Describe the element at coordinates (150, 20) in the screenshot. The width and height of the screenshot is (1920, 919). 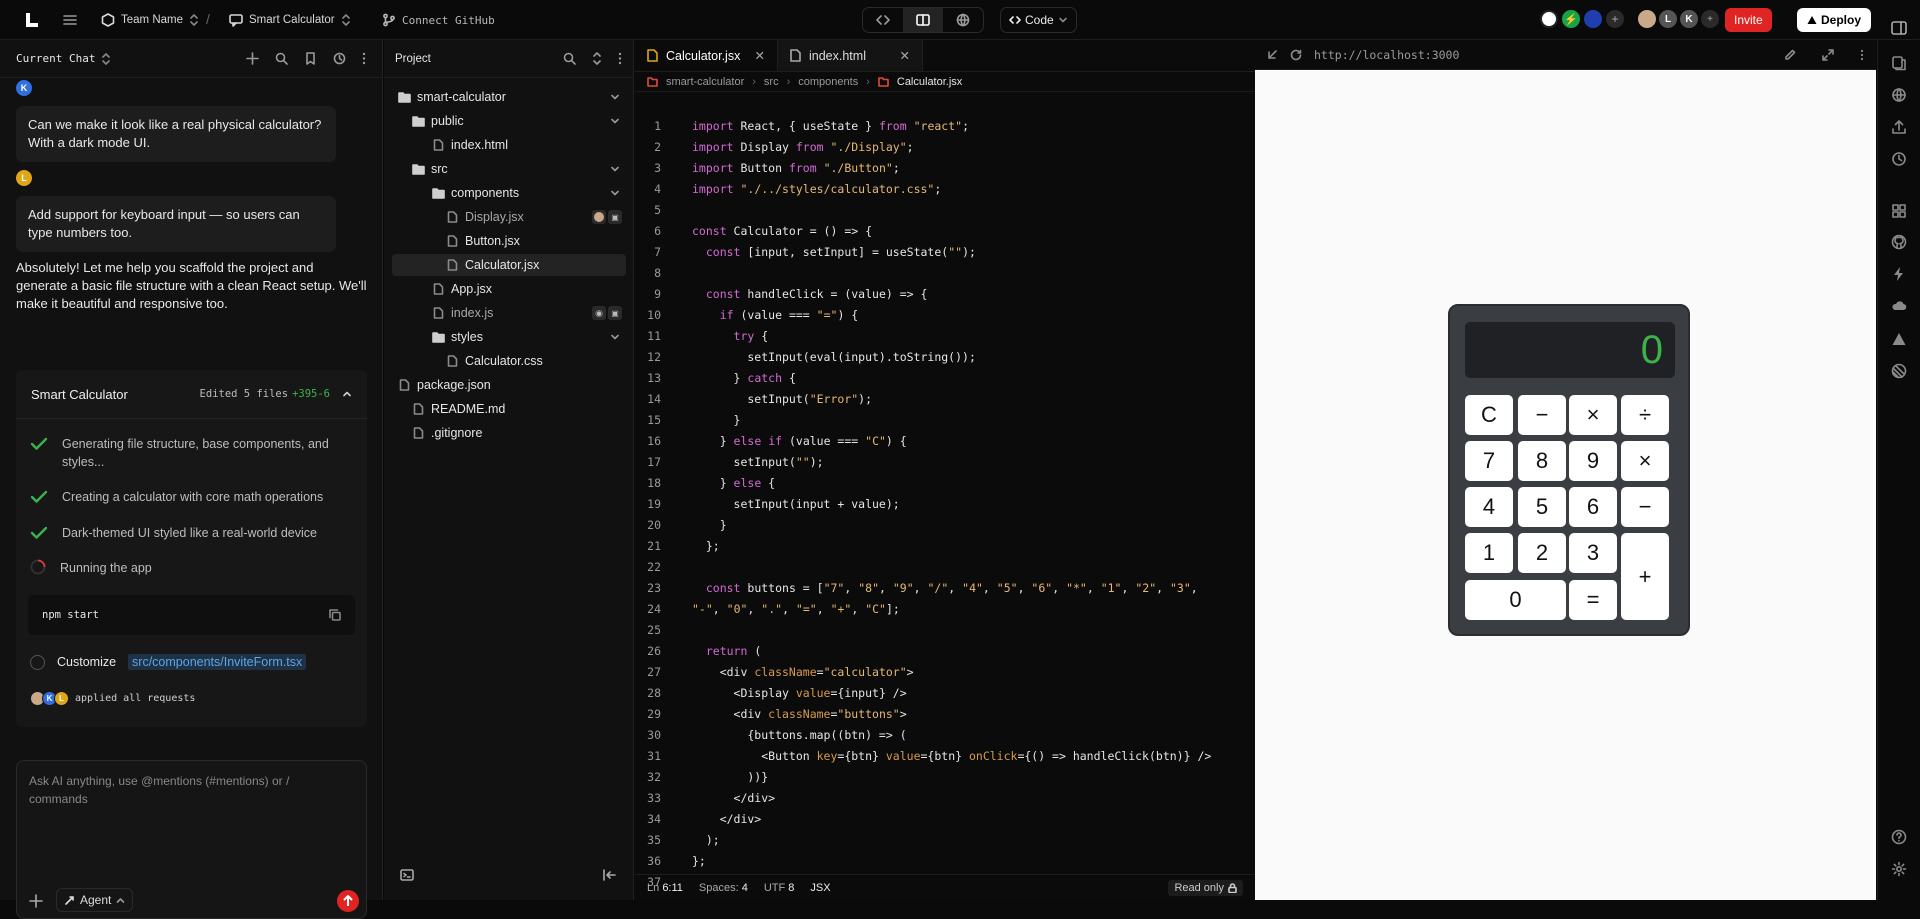
I see `team-selector: Team Name` at that location.